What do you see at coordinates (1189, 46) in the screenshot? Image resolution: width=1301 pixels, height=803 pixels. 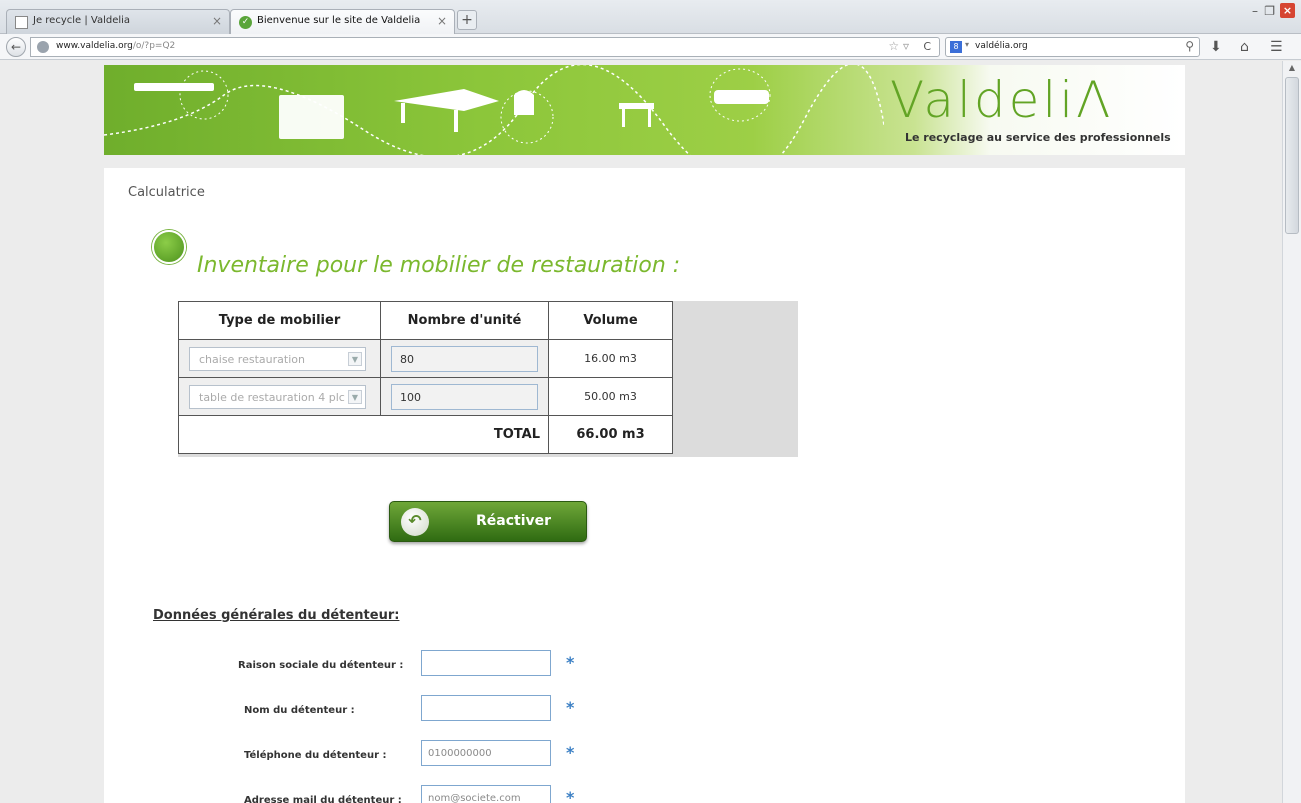 I see `magnifier-icon: ⚲` at bounding box center [1189, 46].